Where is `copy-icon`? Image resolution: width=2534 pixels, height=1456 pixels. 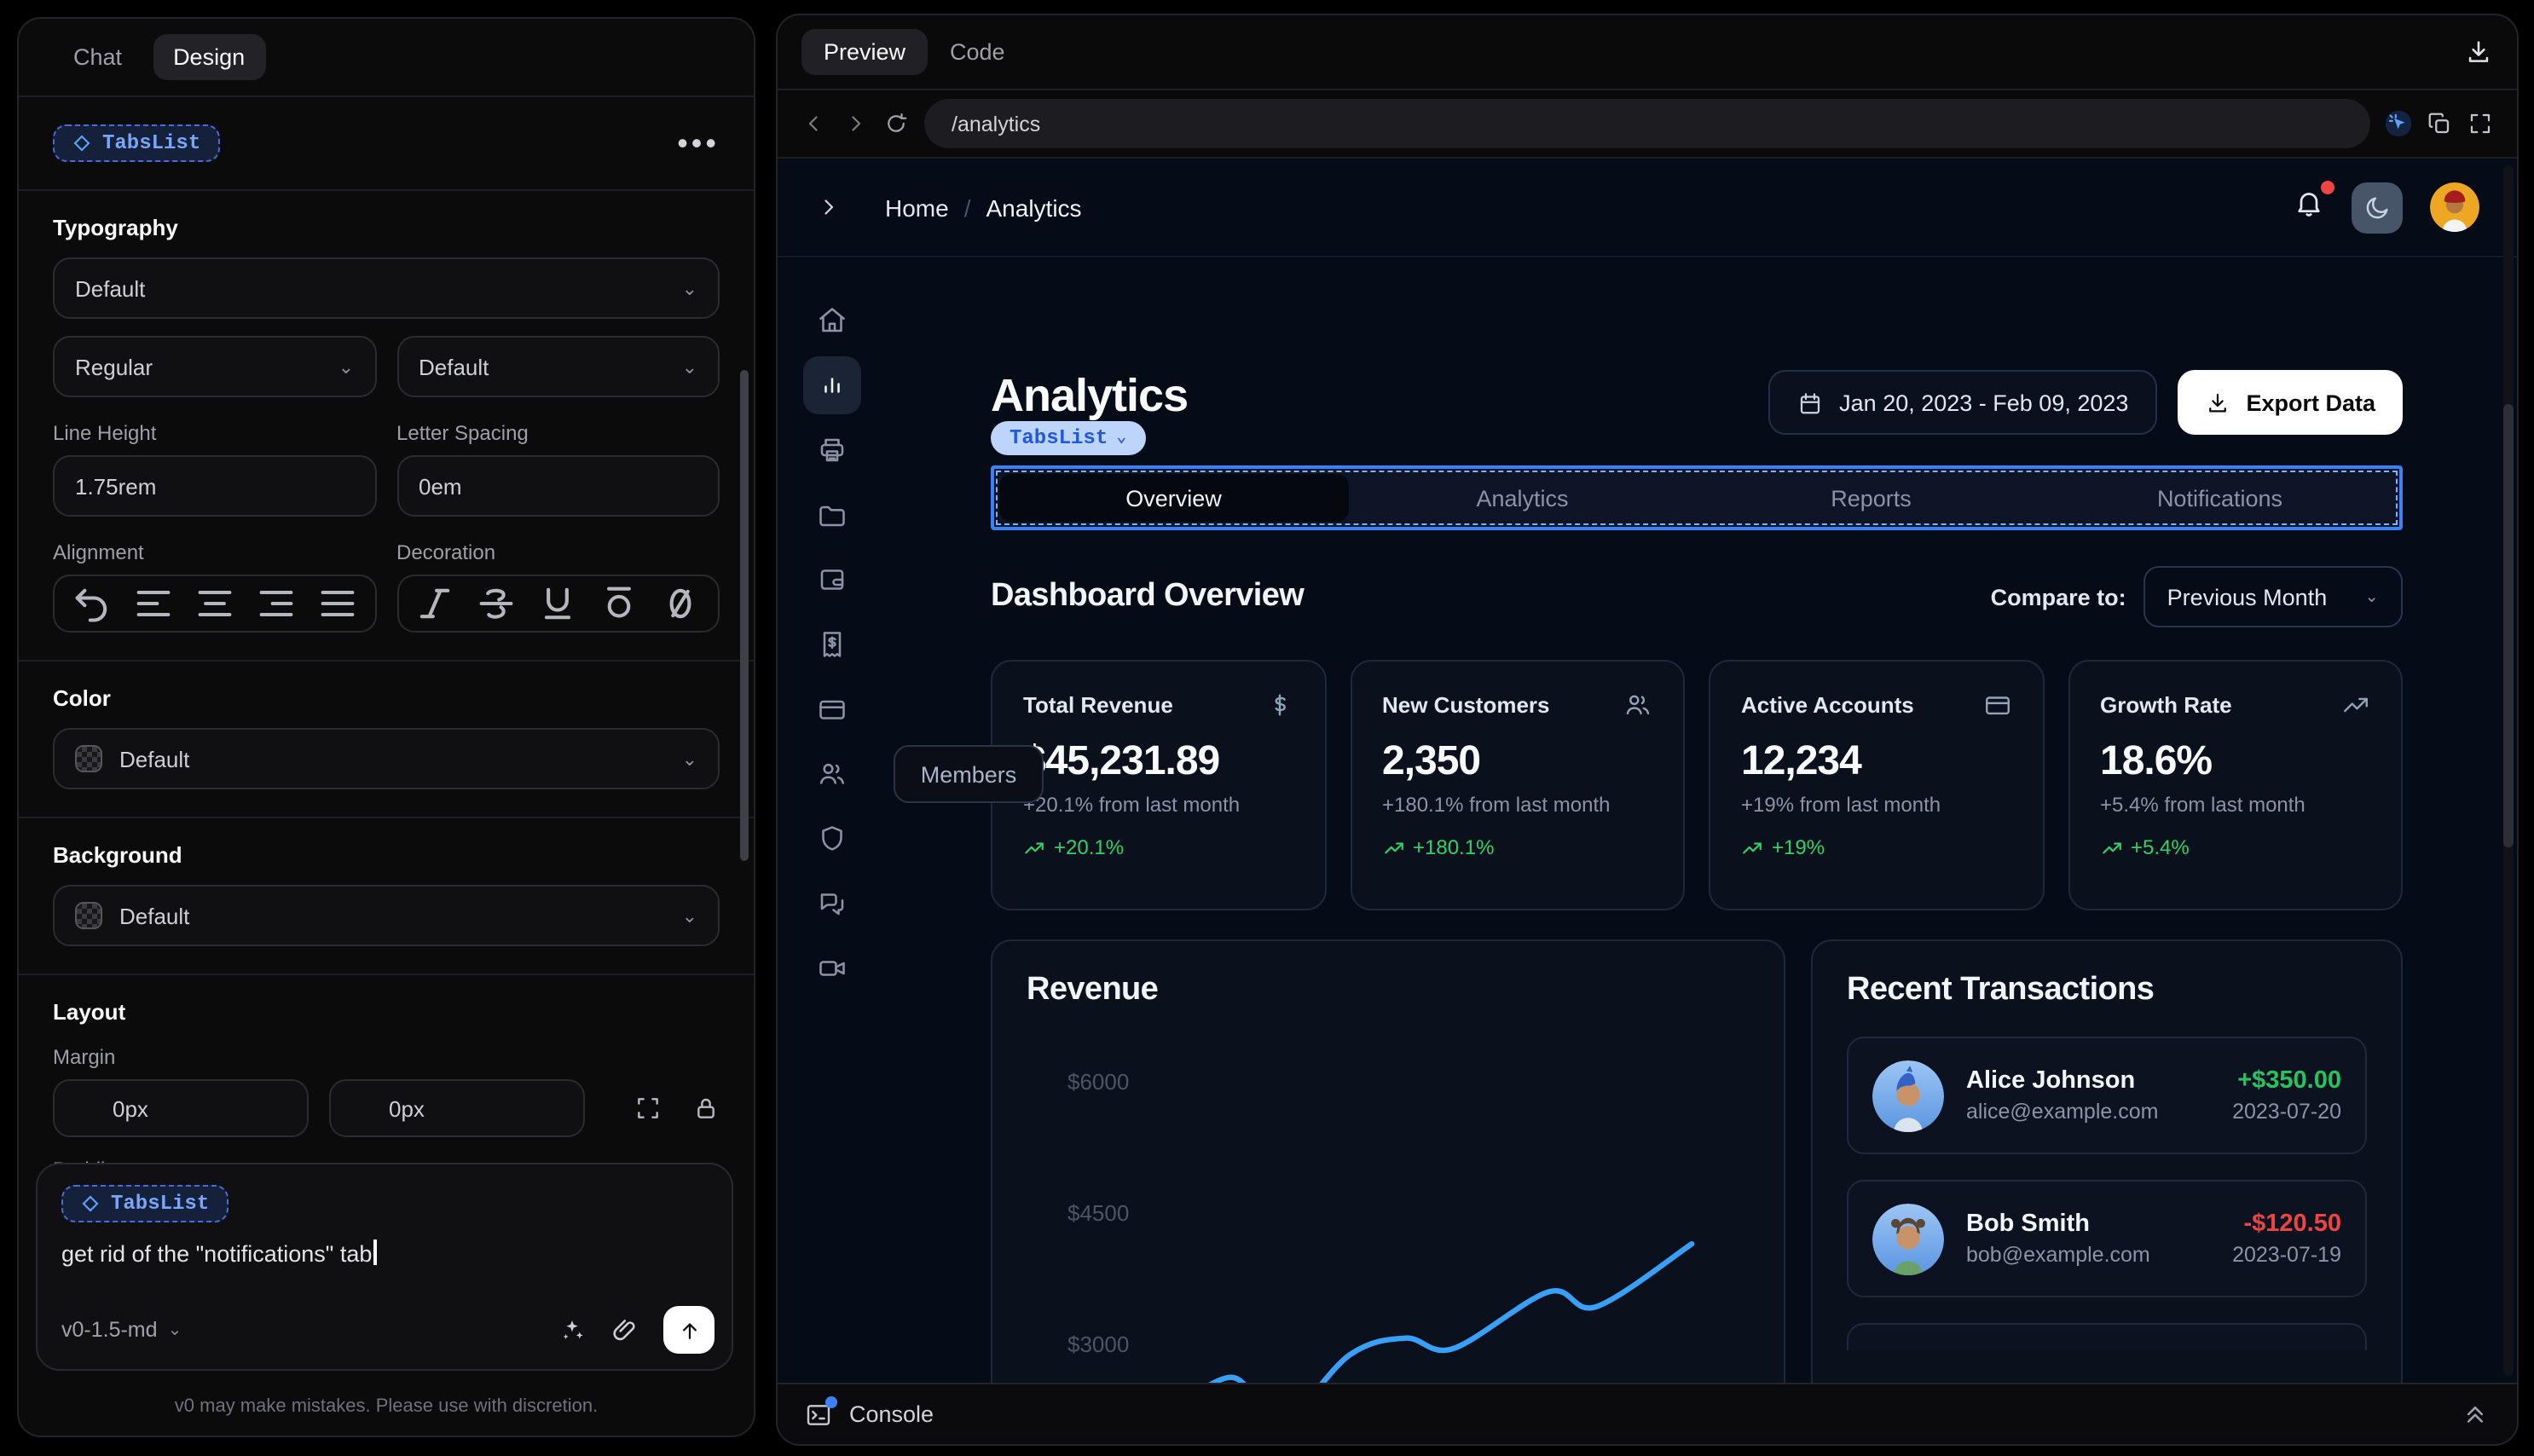
copy-icon is located at coordinates (2439, 123).